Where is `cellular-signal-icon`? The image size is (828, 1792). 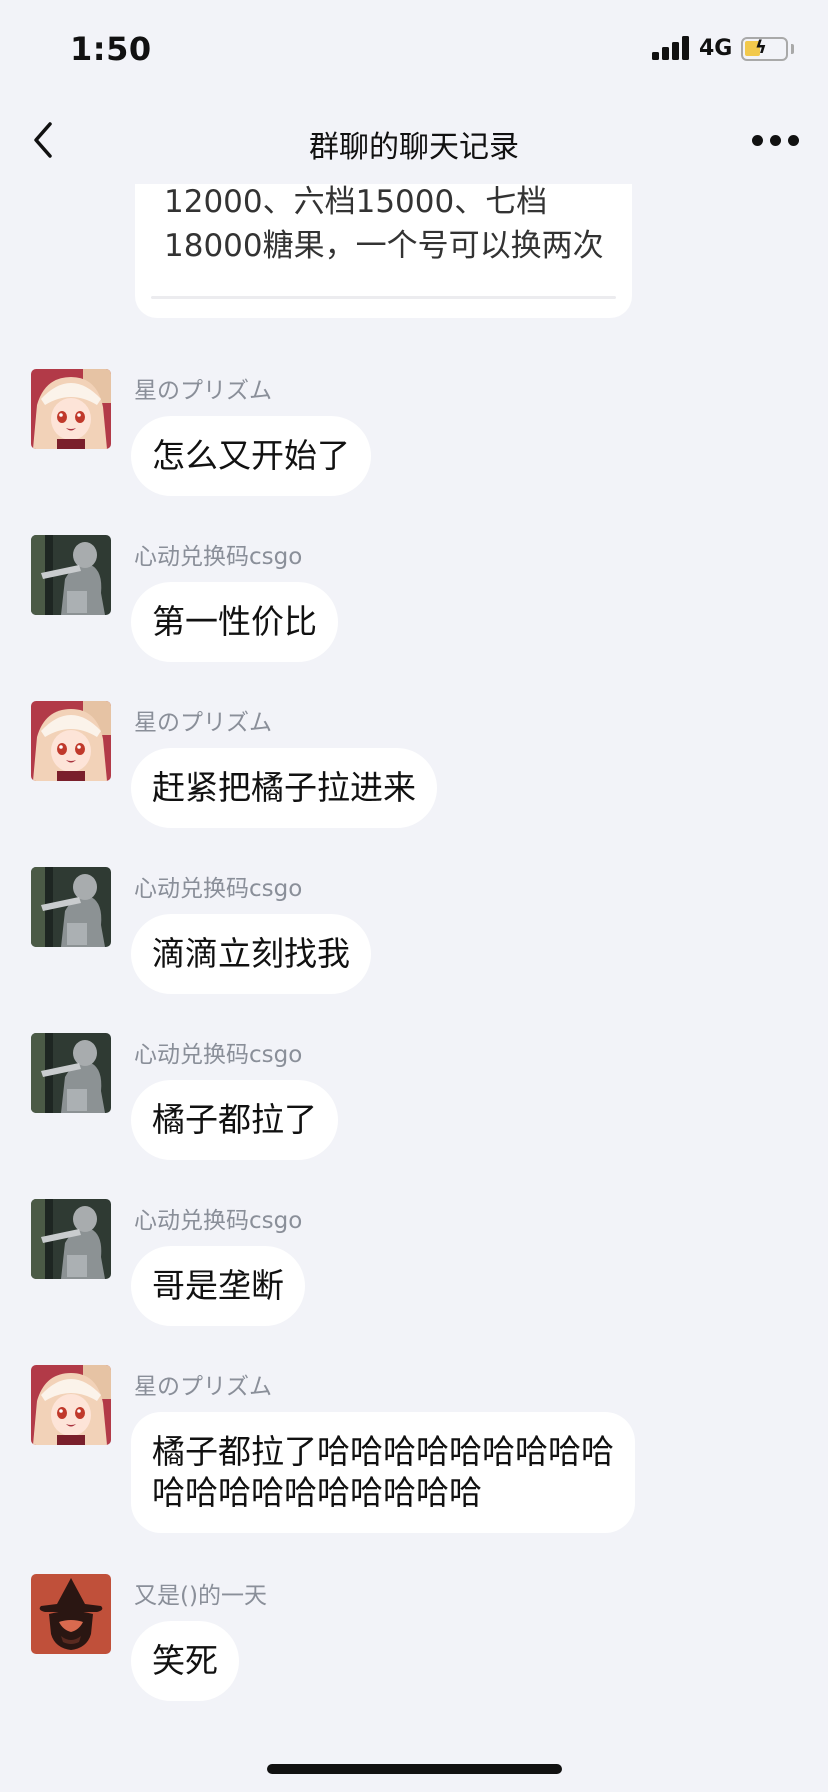 cellular-signal-icon is located at coordinates (671, 48).